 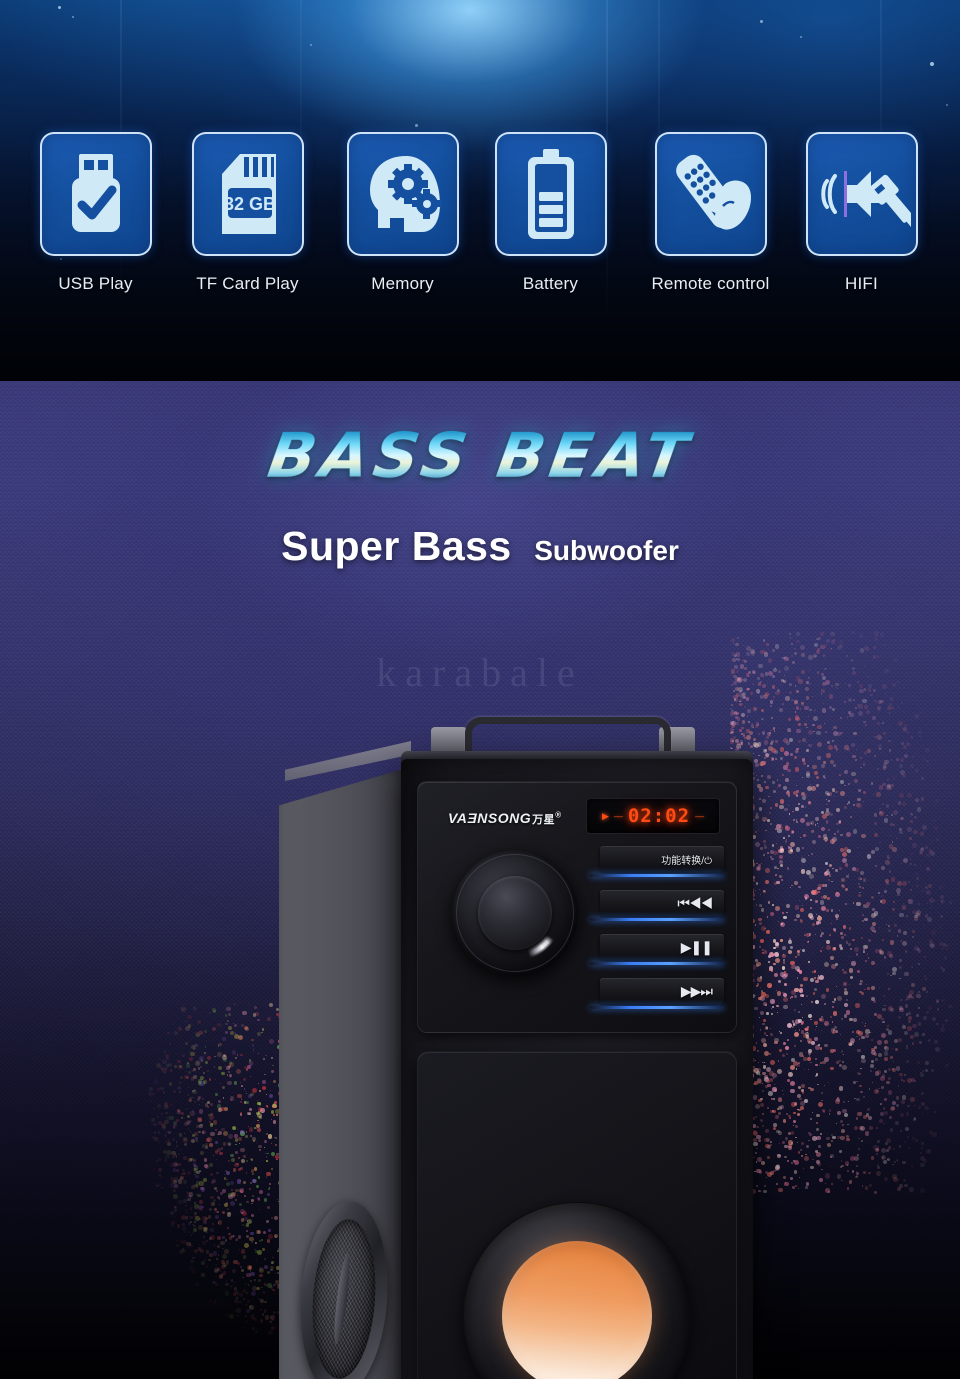 I want to click on sd-card-capacity-text: 32 GB, so click(x=249, y=204).